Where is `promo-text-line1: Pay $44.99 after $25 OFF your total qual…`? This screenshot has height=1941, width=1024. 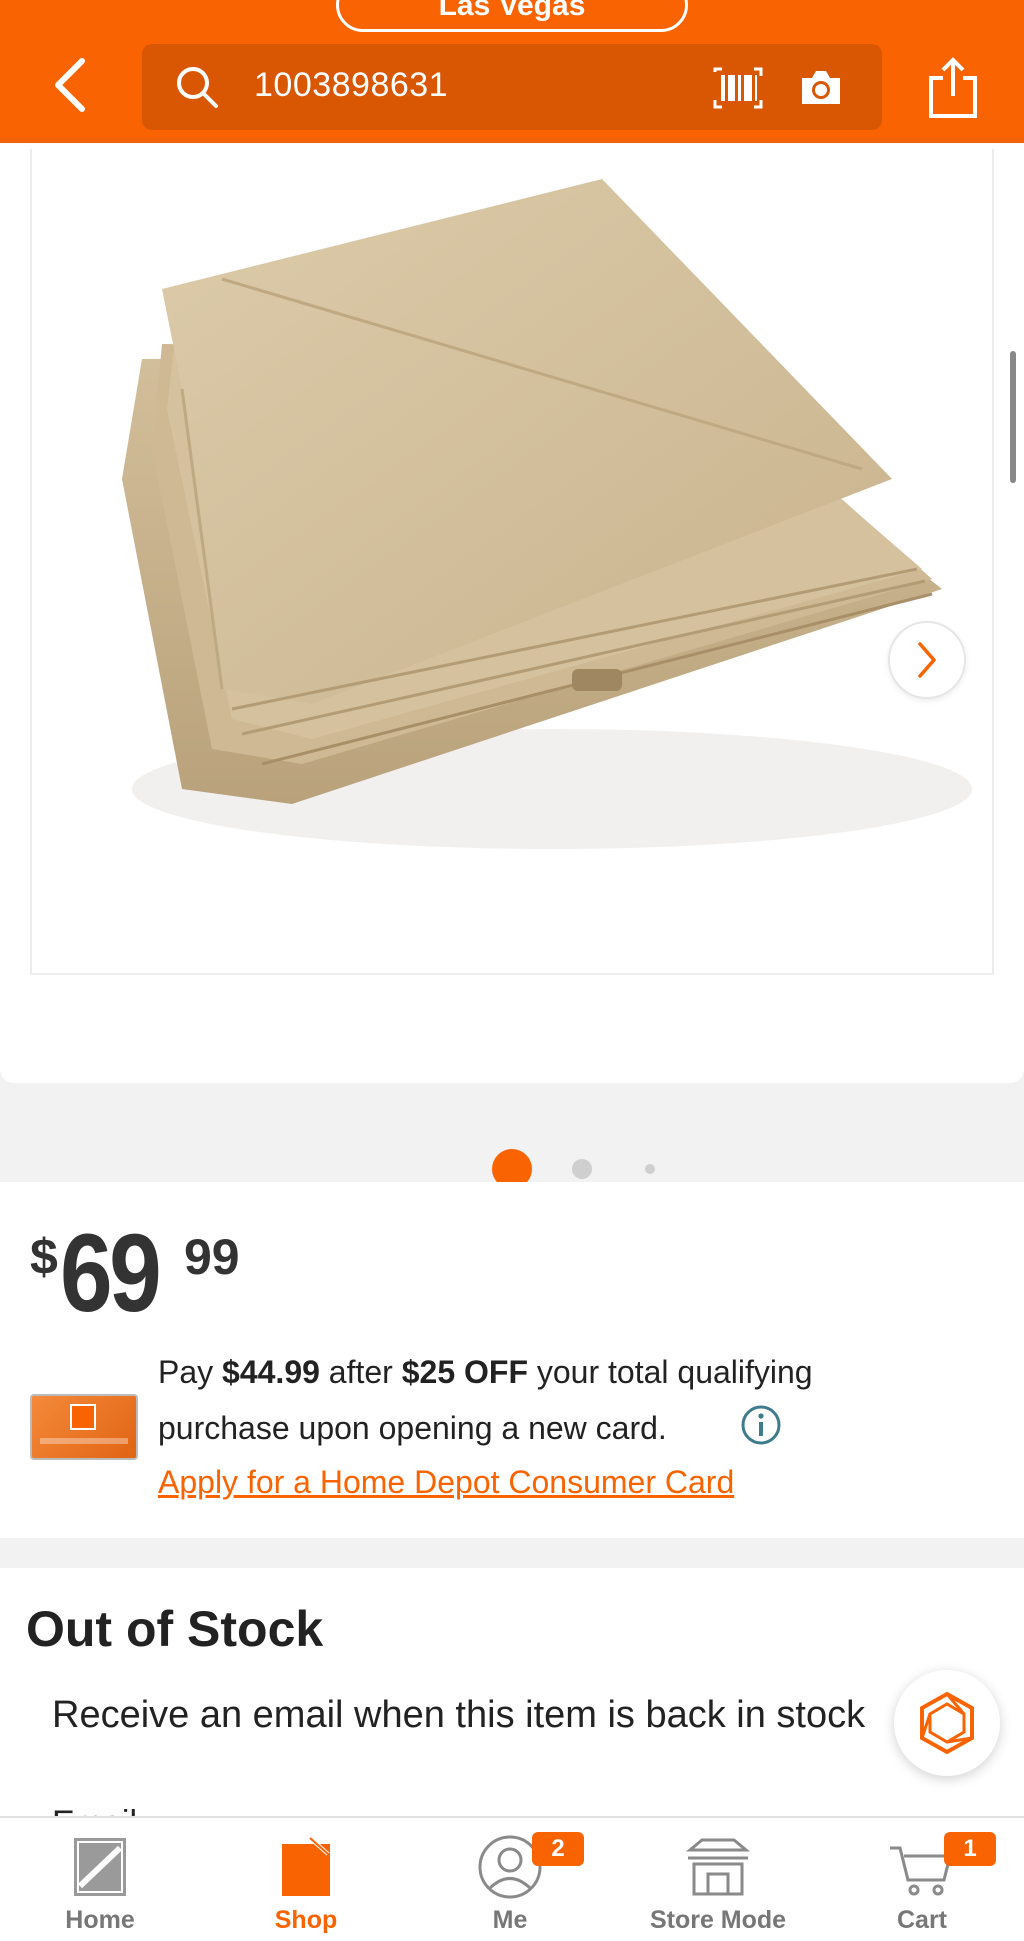 promo-text-line1: Pay $44.99 after $25 OFF your total qual… is located at coordinates (485, 1372).